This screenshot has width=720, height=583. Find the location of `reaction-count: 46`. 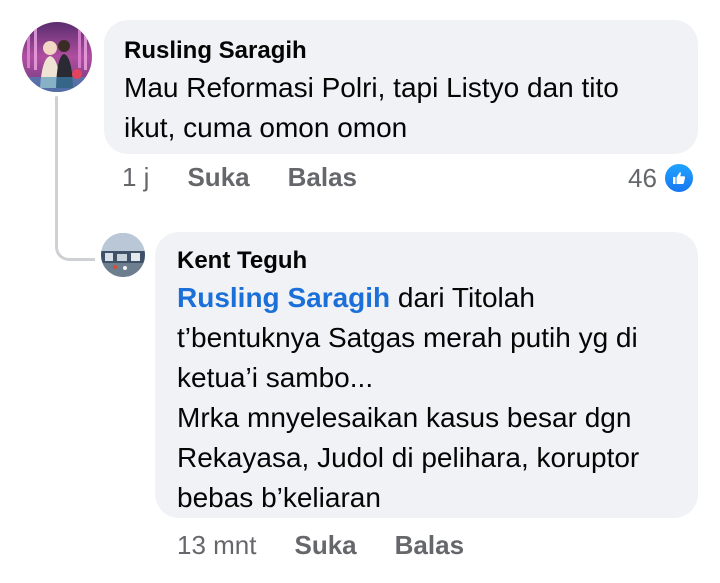

reaction-count: 46 is located at coordinates (642, 177).